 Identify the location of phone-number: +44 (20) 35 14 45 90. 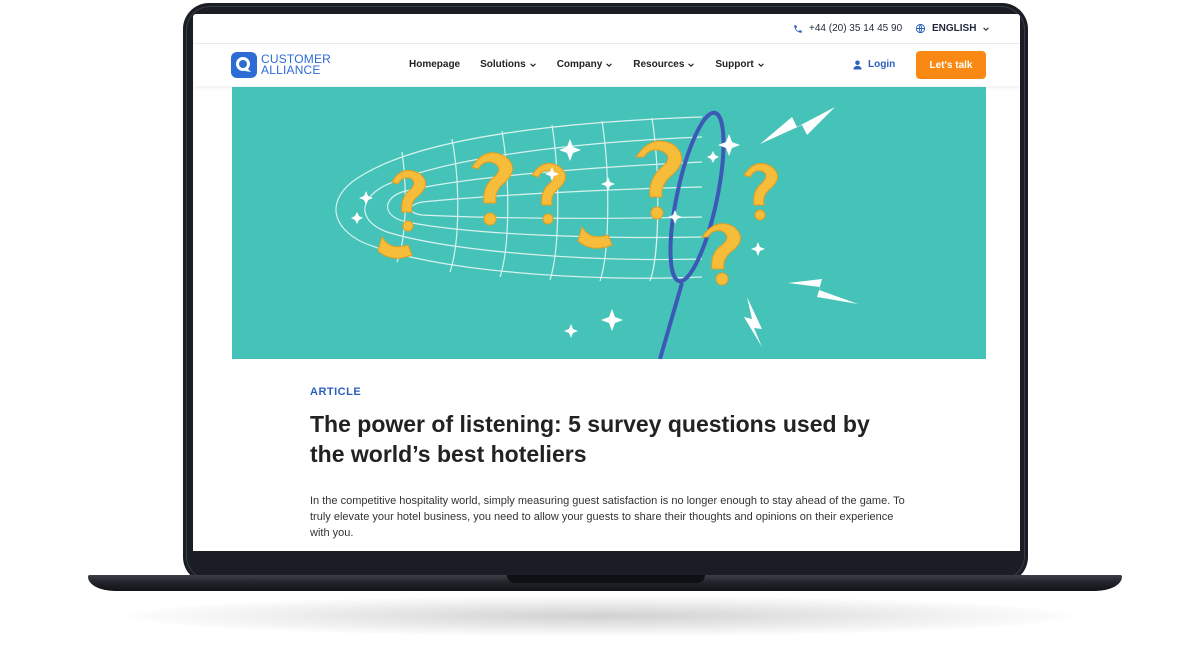
(856, 28).